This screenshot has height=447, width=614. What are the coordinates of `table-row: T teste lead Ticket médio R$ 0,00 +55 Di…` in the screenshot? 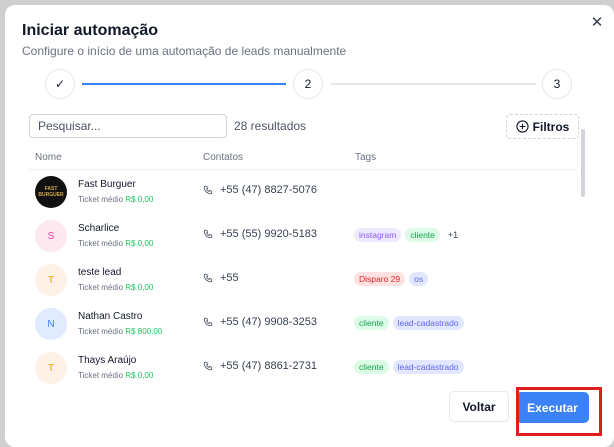 It's located at (303, 280).